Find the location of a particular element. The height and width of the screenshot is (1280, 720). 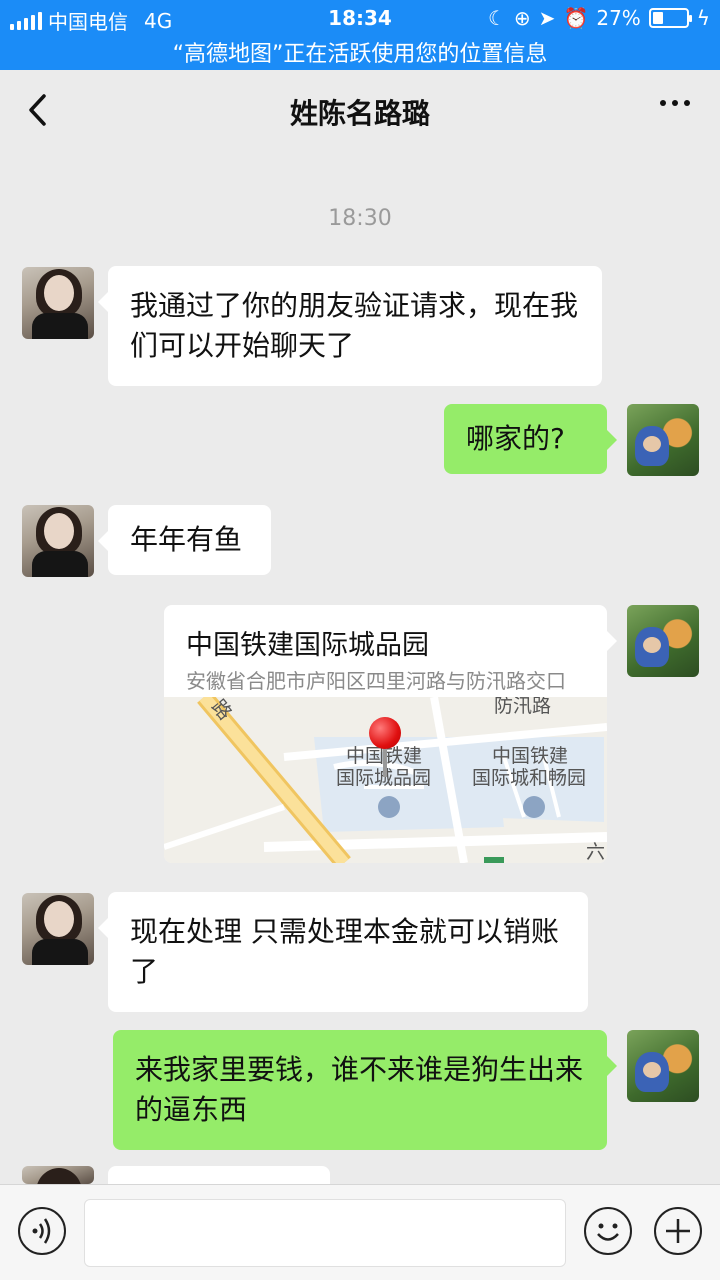

map-poi-label: 国际城和畅园 is located at coordinates (529, 778).